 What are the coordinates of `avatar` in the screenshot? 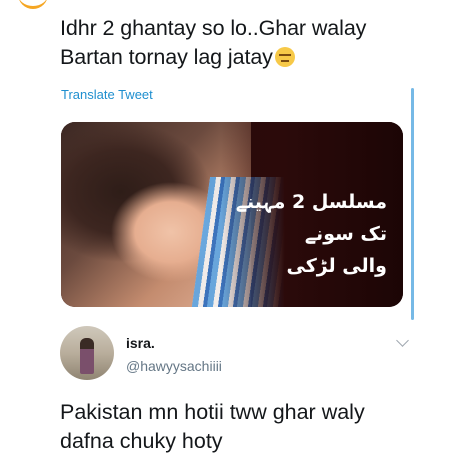 It's located at (87, 353).